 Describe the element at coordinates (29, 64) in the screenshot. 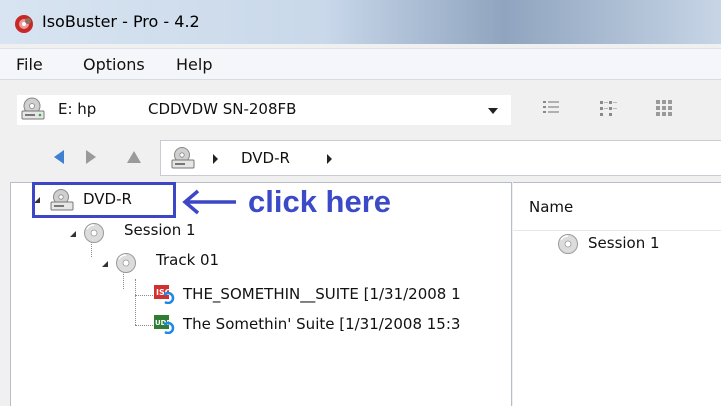

I see `menu-file: File` at that location.